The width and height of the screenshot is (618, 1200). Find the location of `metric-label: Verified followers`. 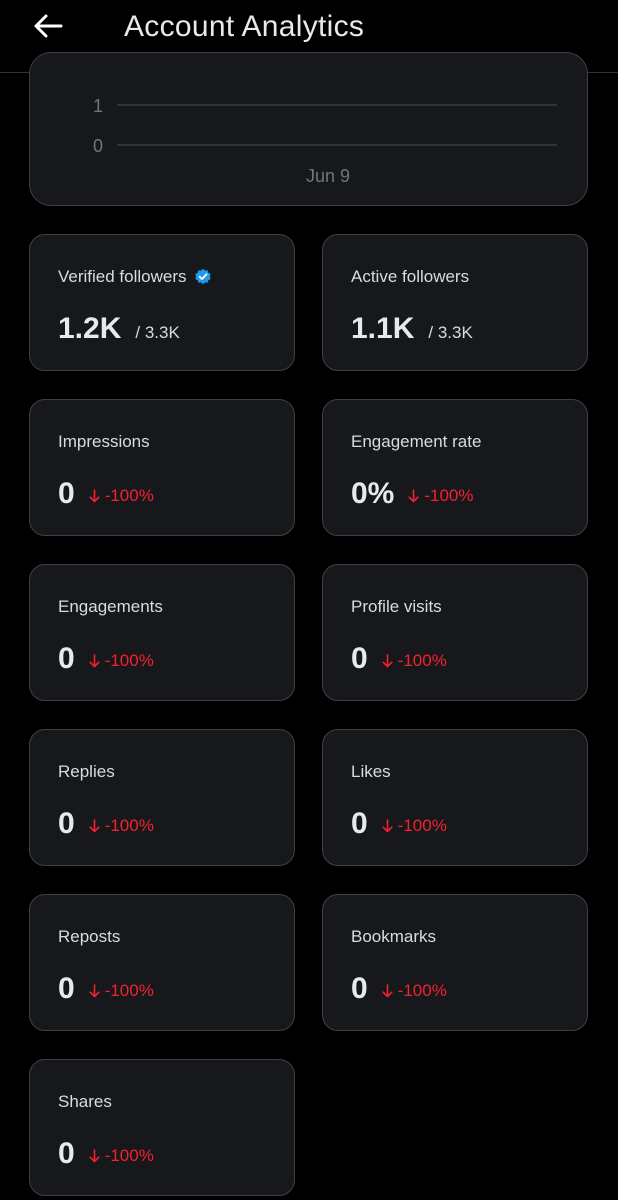

metric-label: Verified followers is located at coordinates (122, 276).